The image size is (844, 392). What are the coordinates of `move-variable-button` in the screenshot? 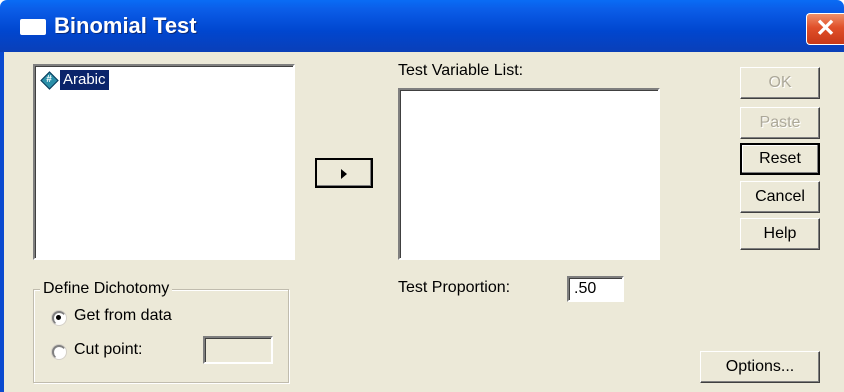 It's located at (344, 173).